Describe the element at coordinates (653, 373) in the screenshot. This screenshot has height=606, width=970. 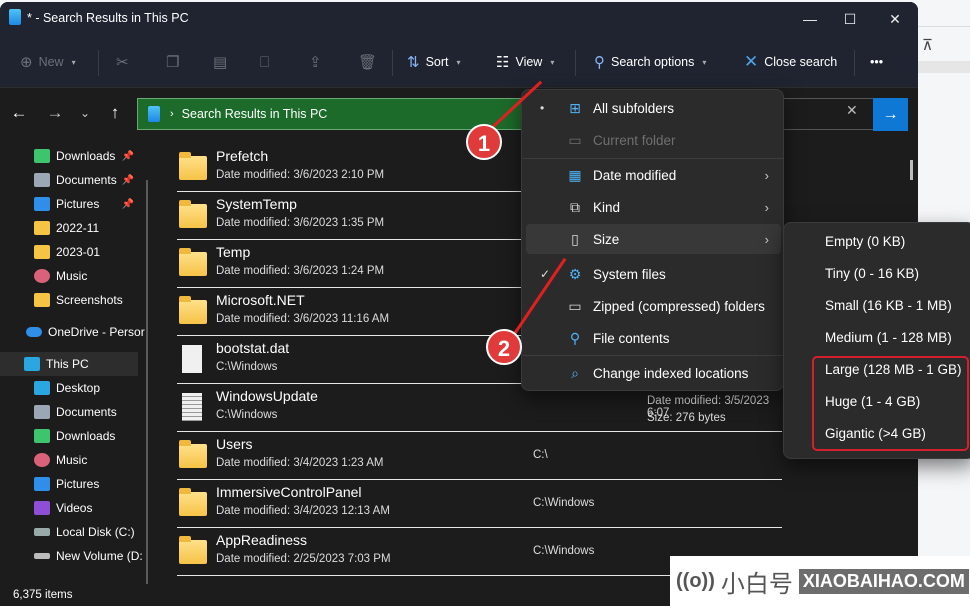
I see `menu-item-change-indexed-locations: ⌕ Change indexed locations` at that location.